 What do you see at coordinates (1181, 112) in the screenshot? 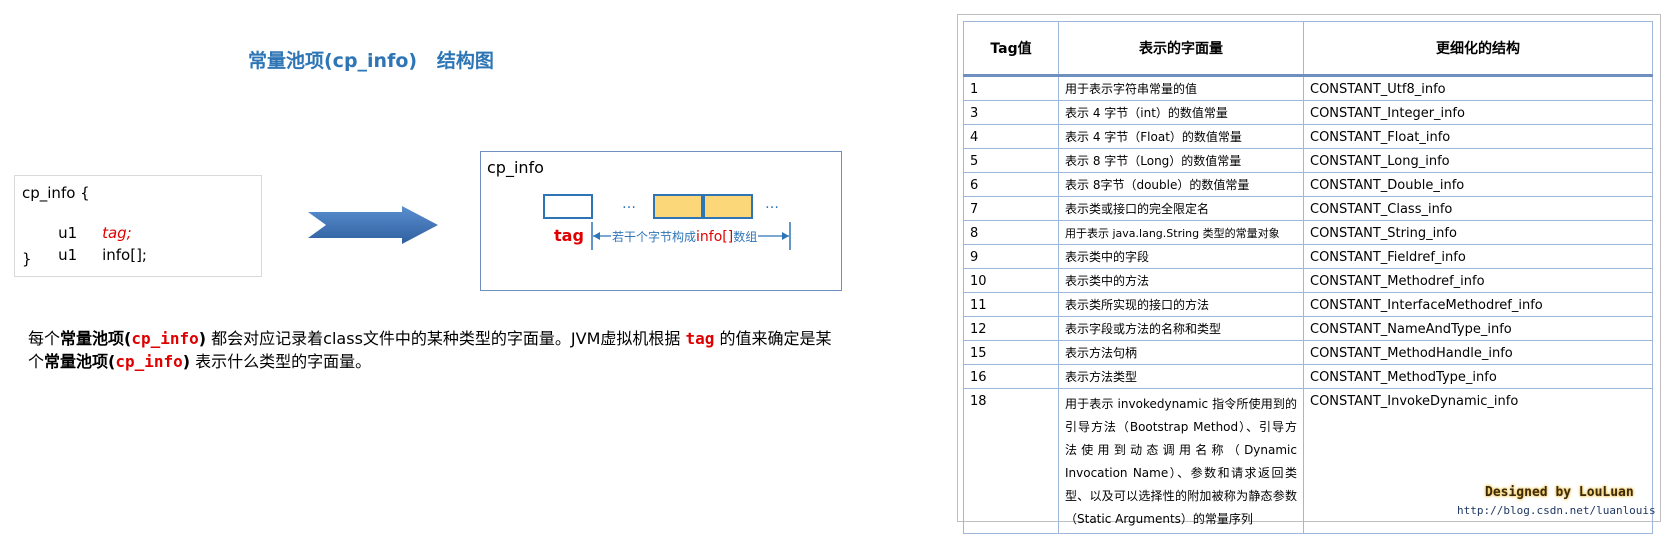
I see `literal-desc: 表示 4 字节（int）的数值常量` at bounding box center [1181, 112].